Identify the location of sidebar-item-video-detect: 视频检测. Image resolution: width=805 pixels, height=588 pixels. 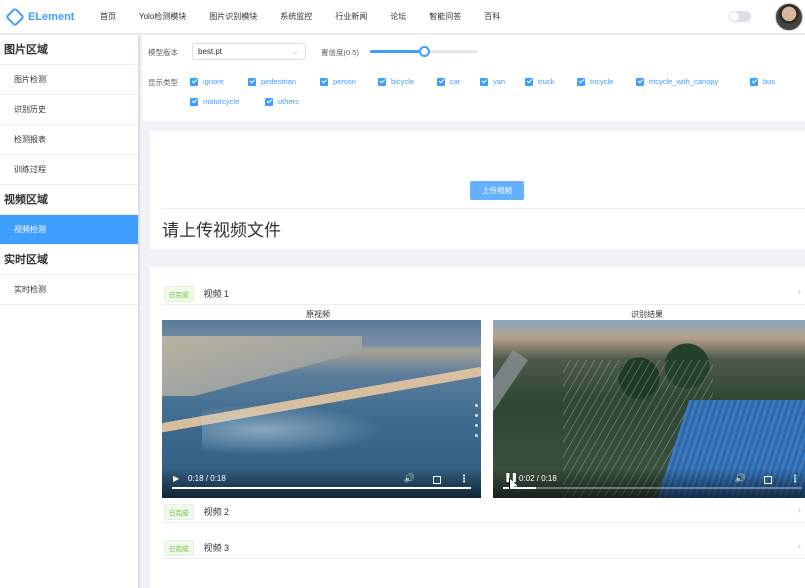
(69, 230).